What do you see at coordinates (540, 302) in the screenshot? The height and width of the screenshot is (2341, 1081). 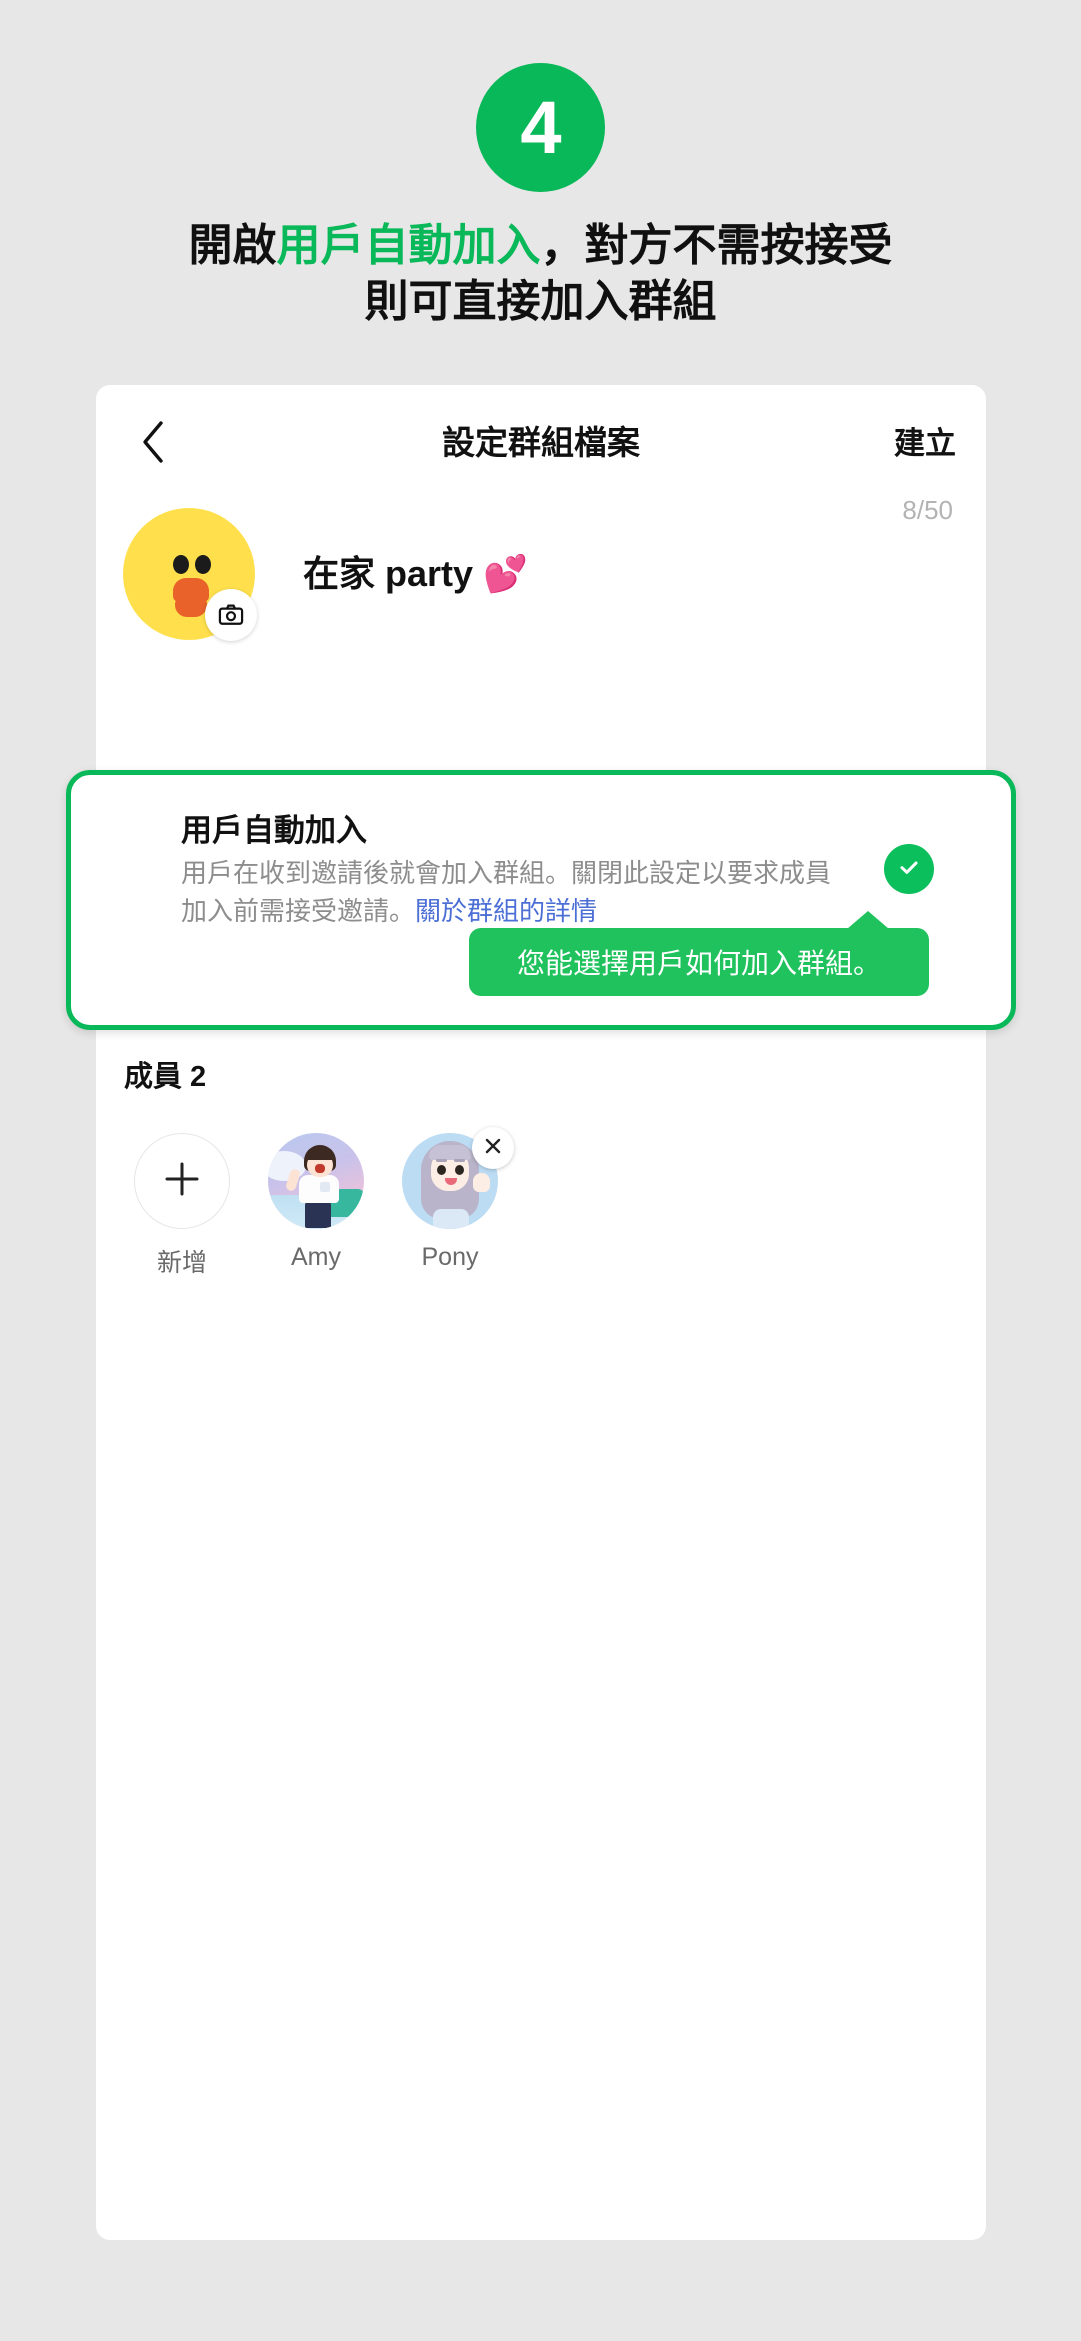 I see `headline-line-2: 則可直接加入群組` at bounding box center [540, 302].